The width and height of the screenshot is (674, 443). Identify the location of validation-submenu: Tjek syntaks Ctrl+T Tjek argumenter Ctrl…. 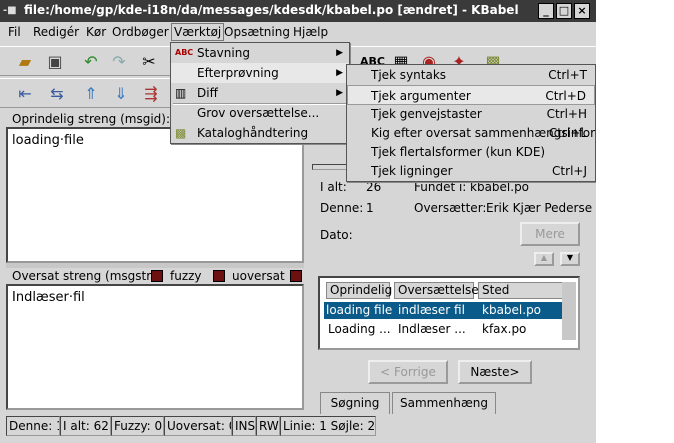
(471, 123).